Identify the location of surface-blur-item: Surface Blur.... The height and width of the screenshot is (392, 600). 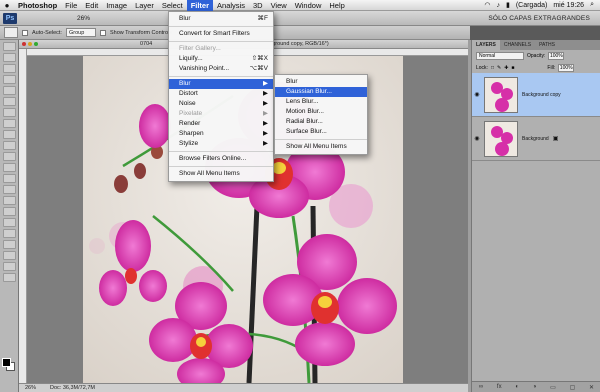
(321, 132).